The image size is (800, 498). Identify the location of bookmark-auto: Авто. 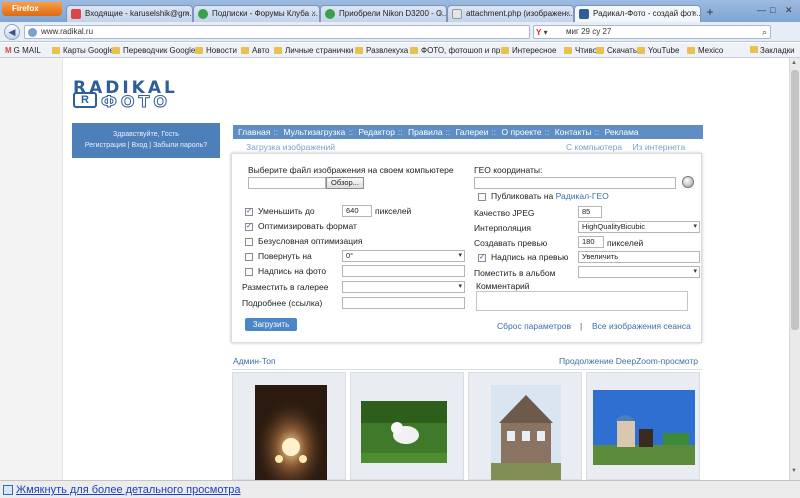
(255, 50).